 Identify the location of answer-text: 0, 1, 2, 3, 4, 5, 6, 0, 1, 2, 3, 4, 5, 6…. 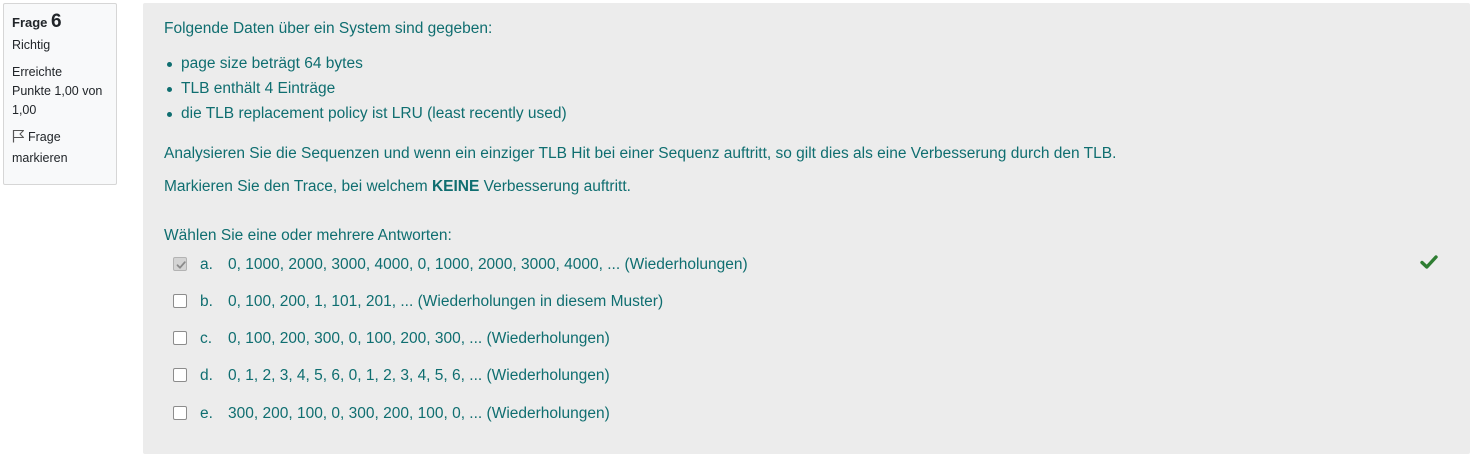
(419, 375).